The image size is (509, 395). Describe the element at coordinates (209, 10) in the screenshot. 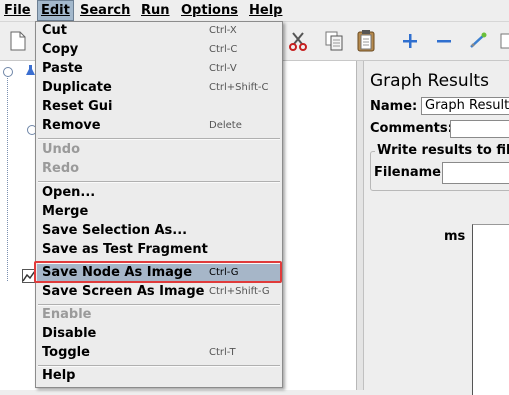

I see `menu-options: Options` at that location.